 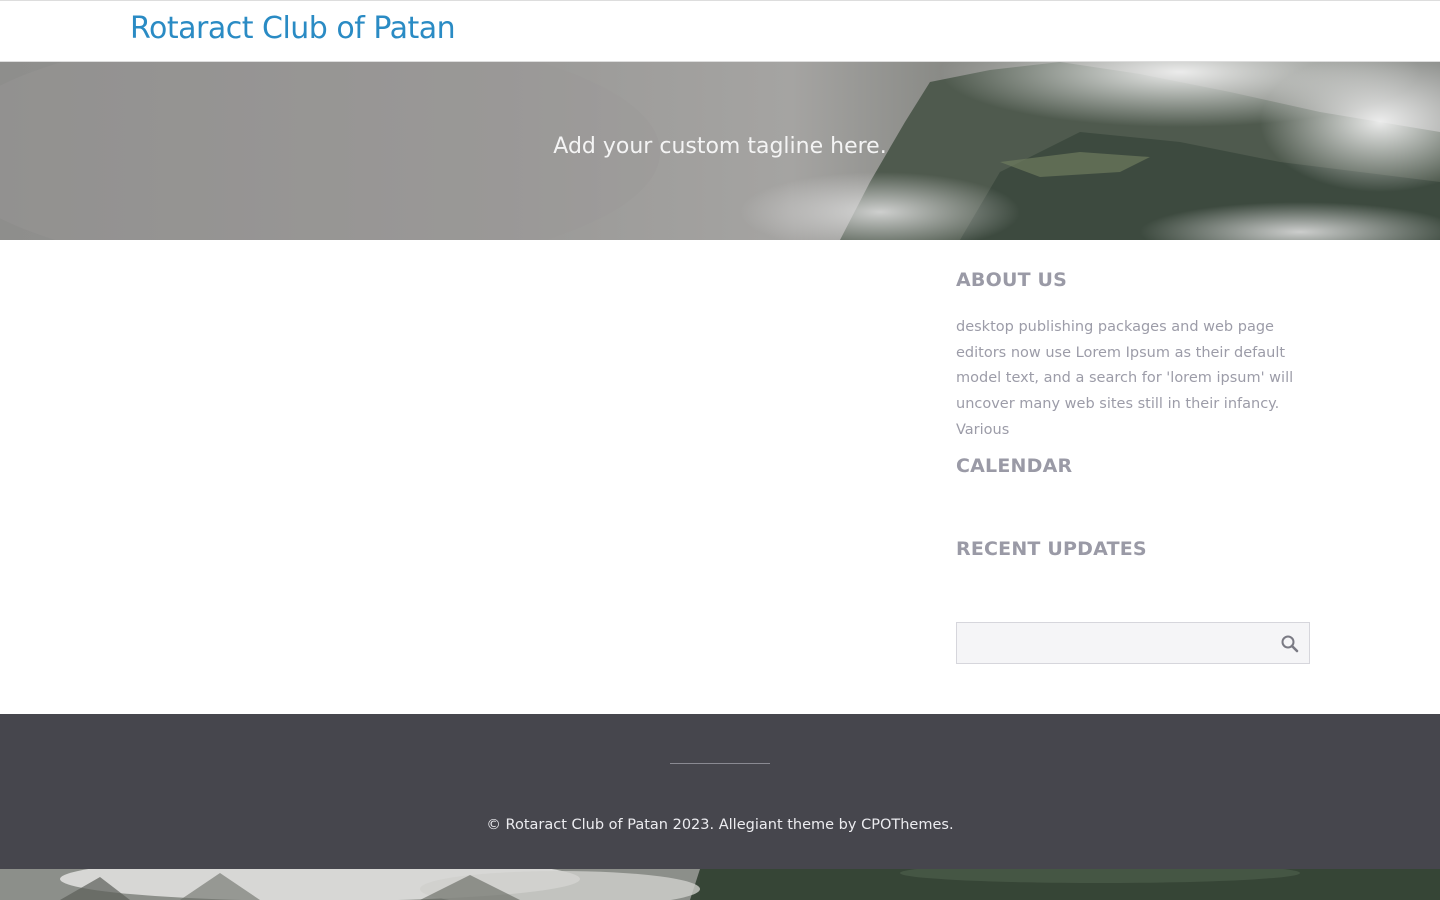 What do you see at coordinates (1014, 466) in the screenshot?
I see `calendar-heading: CALENDAR` at bounding box center [1014, 466].